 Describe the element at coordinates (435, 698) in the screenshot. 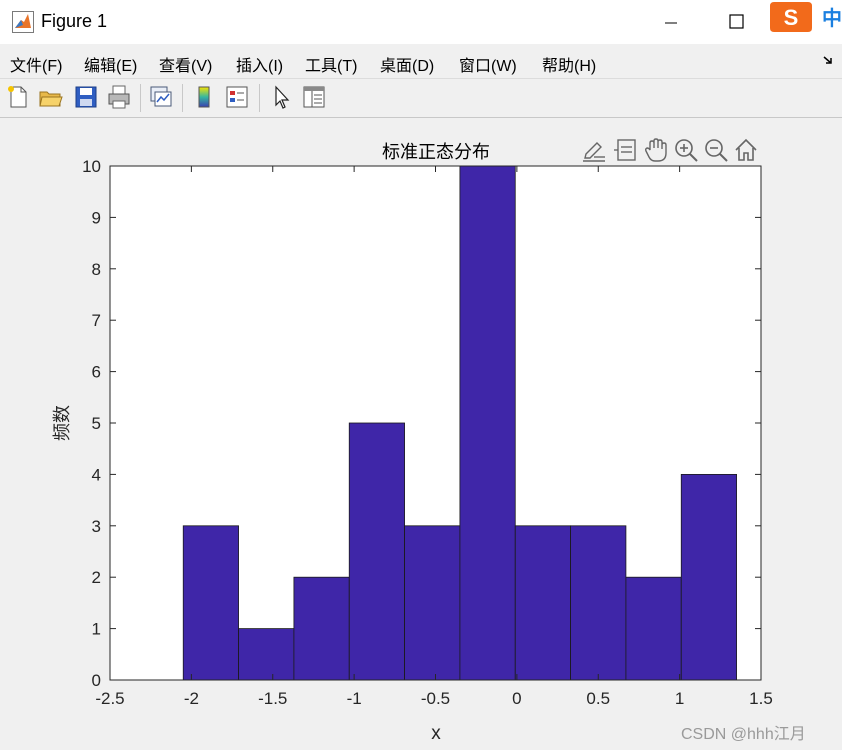

I see `x-tick-label: -0.5` at that location.